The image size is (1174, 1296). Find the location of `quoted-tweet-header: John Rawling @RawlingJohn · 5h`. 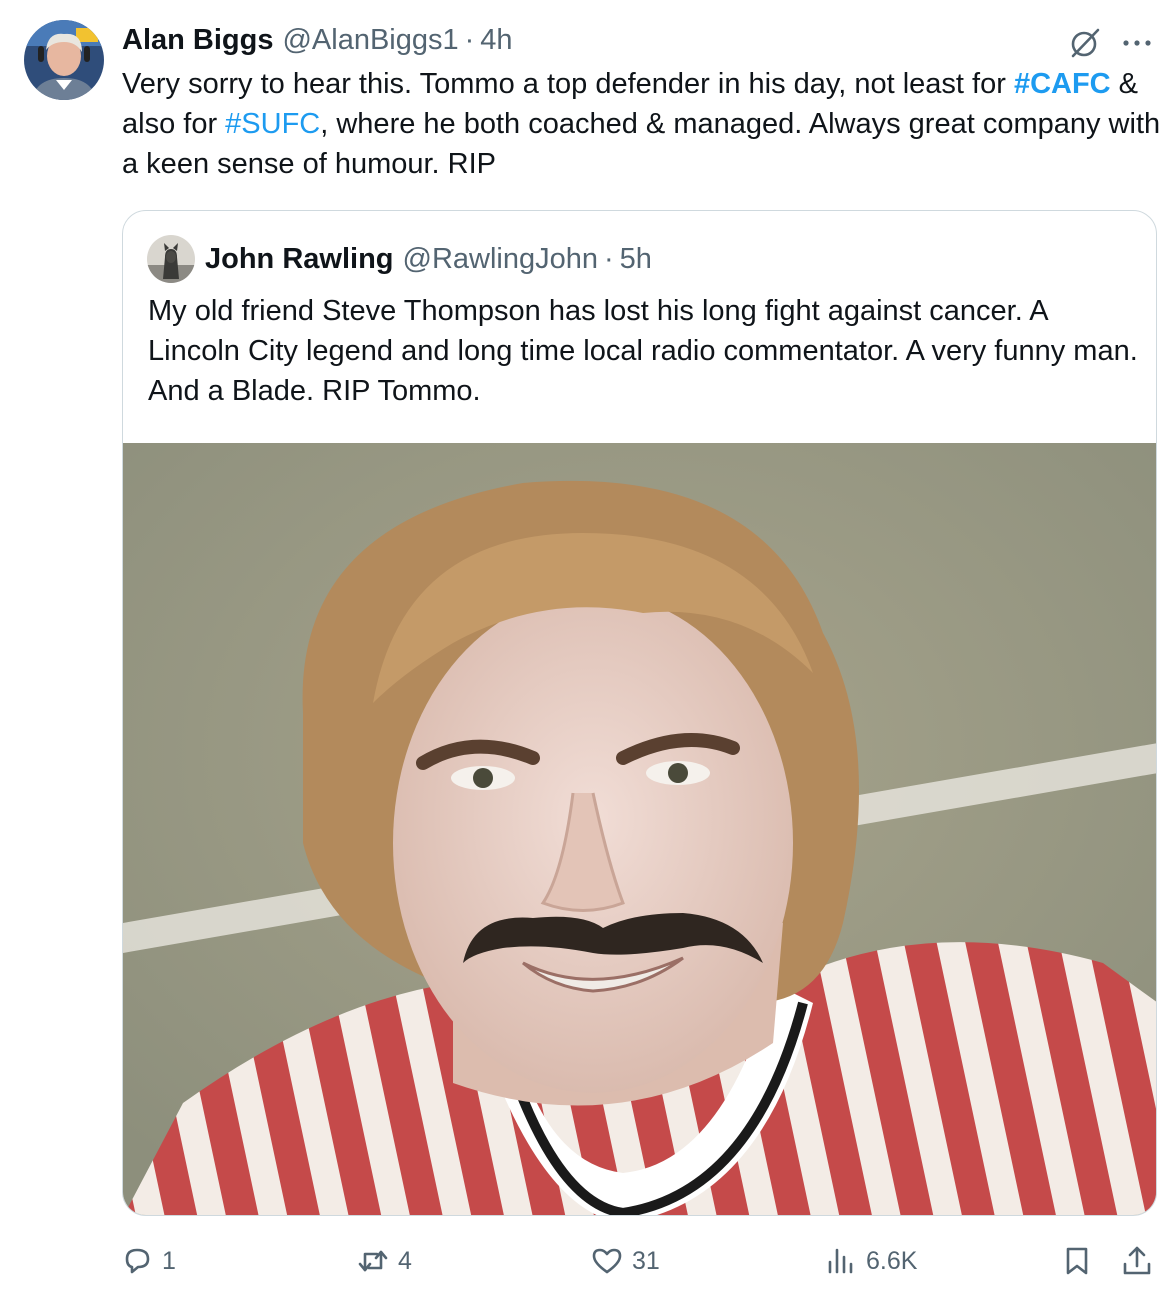

quoted-tweet-header: John Rawling @RawlingJohn · 5h is located at coordinates (428, 259).